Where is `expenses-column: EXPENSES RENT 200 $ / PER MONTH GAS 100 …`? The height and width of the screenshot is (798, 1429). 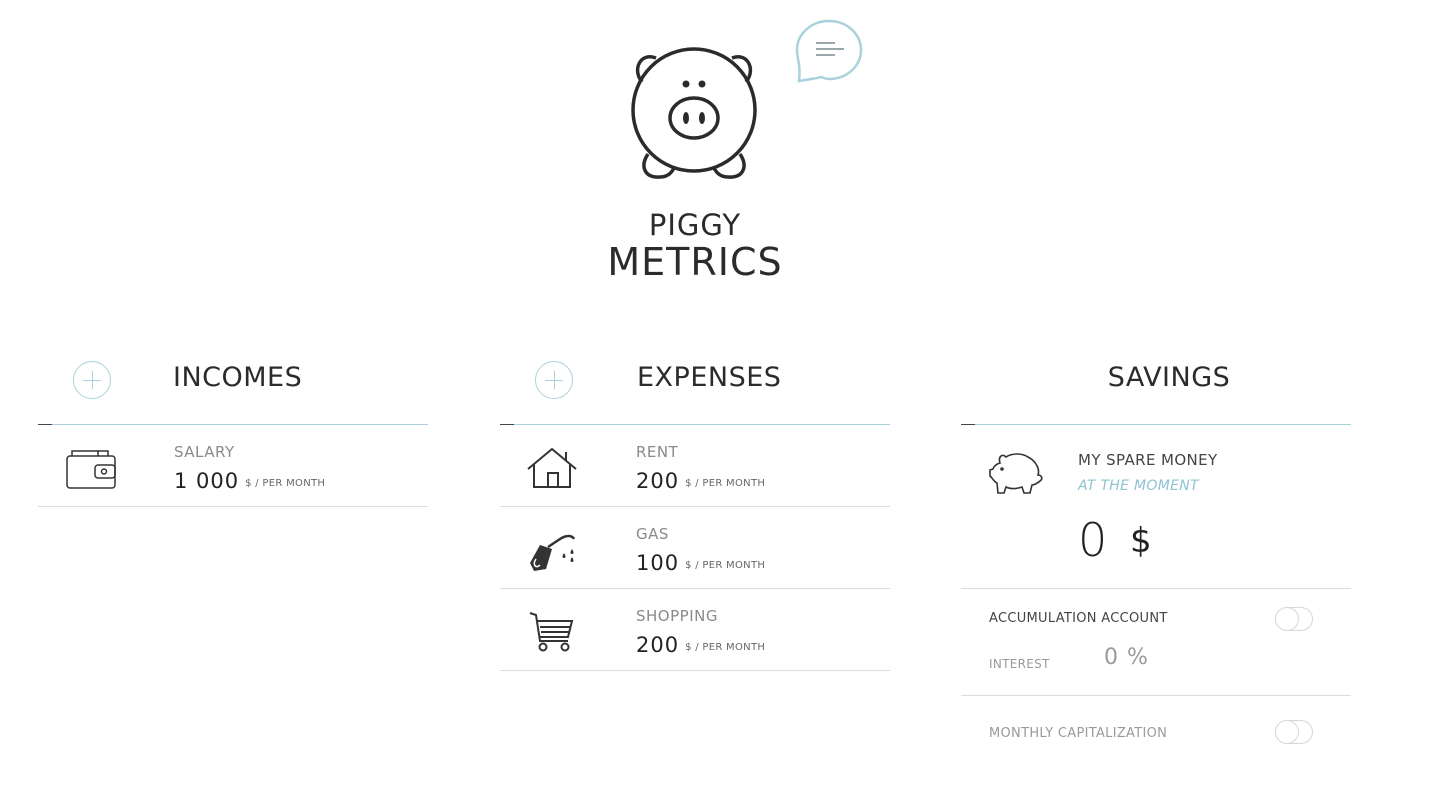 expenses-column: EXPENSES RENT 200 $ / PER MONTH GAS 100 … is located at coordinates (695, 510).